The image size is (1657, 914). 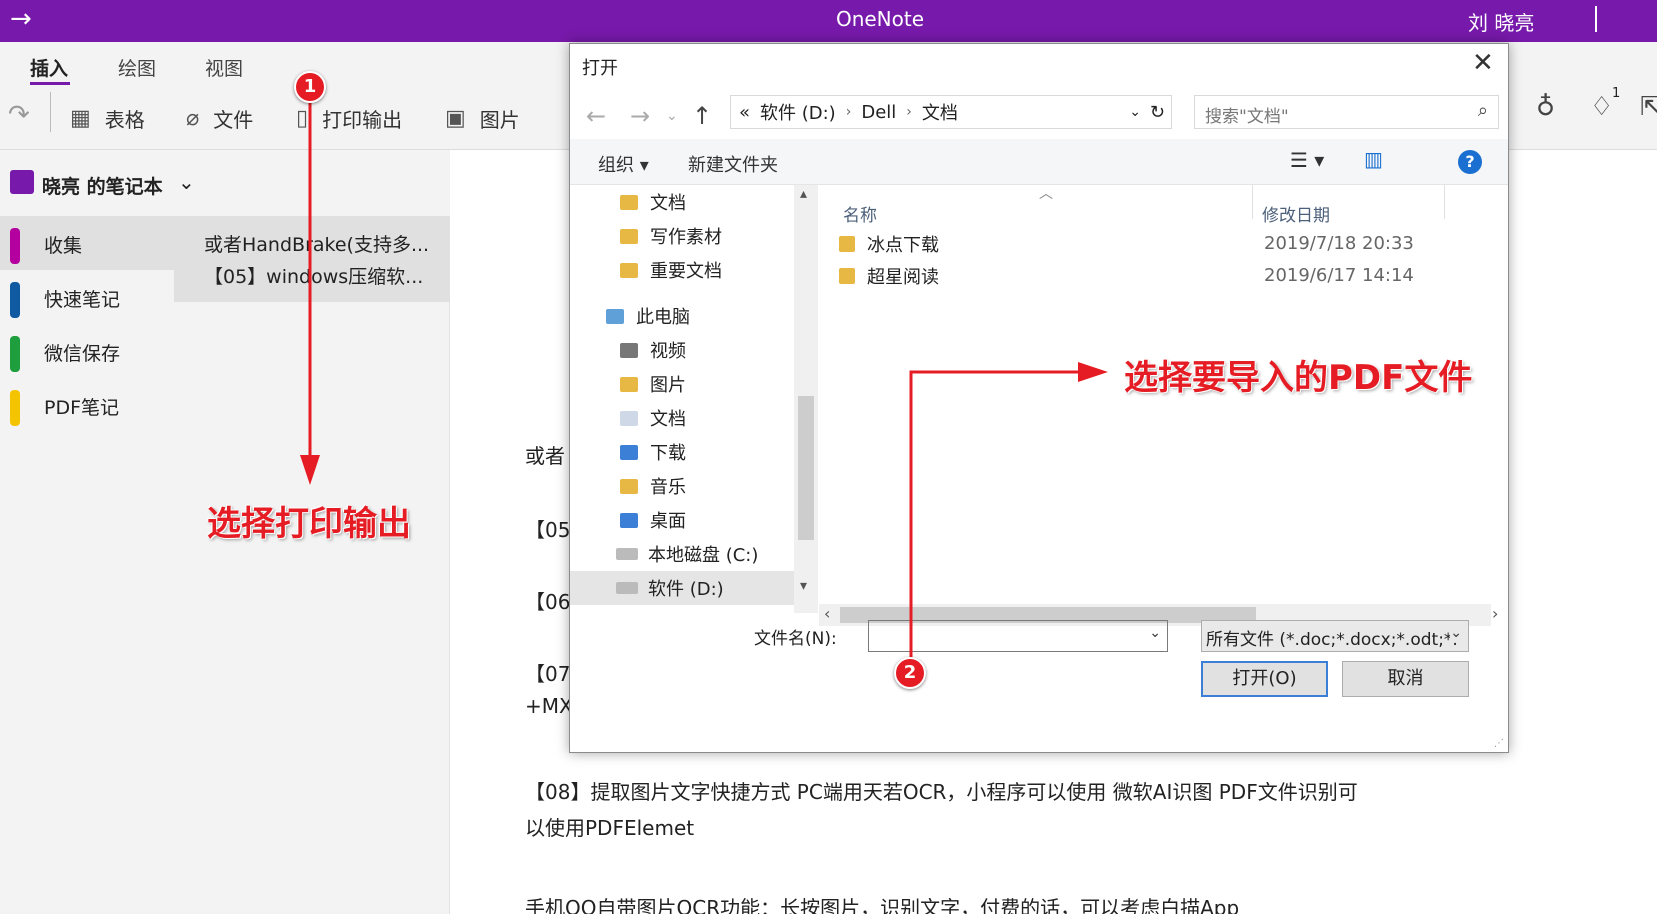 What do you see at coordinates (1298, 378) in the screenshot?
I see `step2-caption: 选择要导入的PDF文件` at bounding box center [1298, 378].